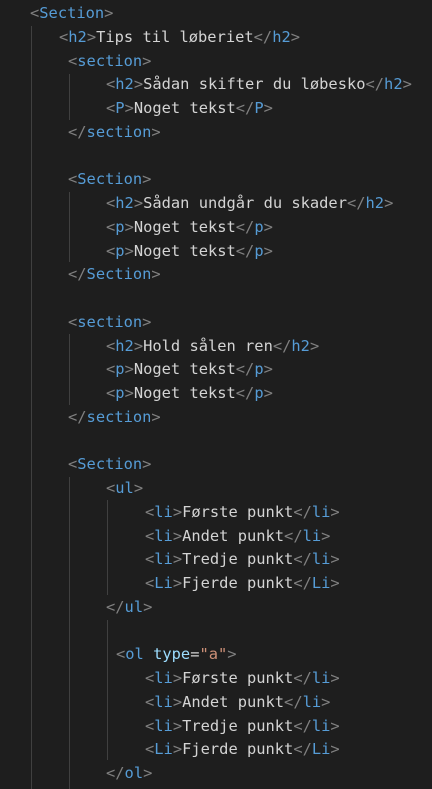 This screenshot has height=789, width=432. What do you see at coordinates (134, 606) in the screenshot?
I see `code-token: ul` at bounding box center [134, 606].